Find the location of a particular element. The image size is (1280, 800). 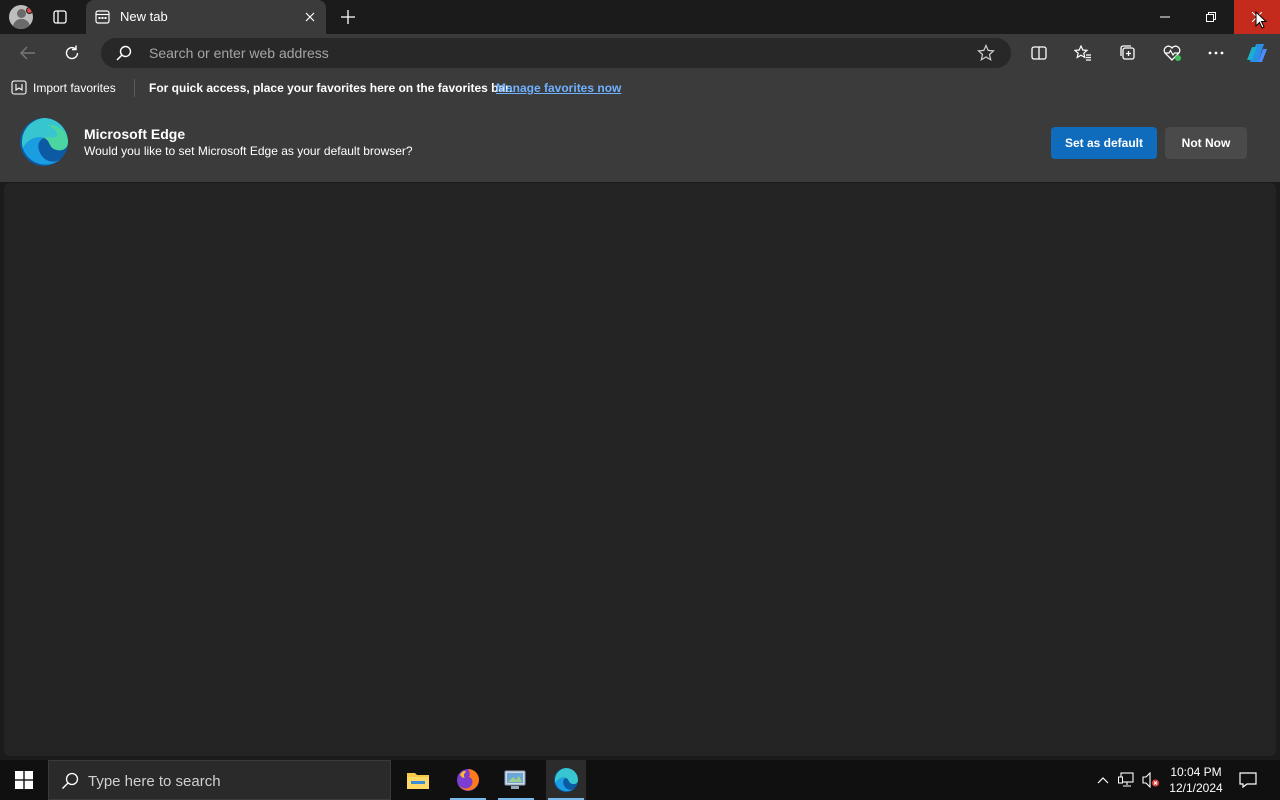

navigation-toolbar: Search or enter web address is located at coordinates (640, 53).